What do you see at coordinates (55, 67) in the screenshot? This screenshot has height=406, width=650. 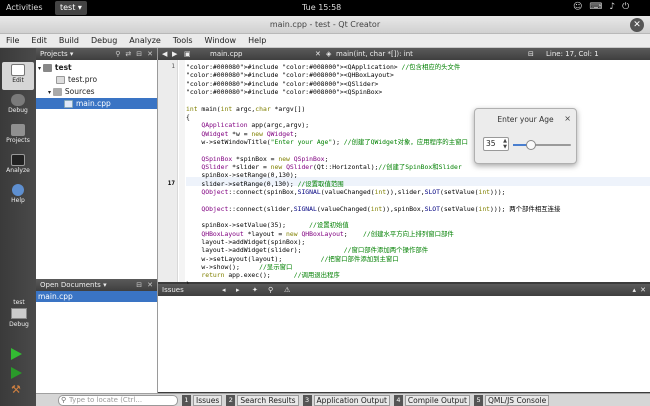 I see `tree-item-project: ▾ test` at bounding box center [55, 67].